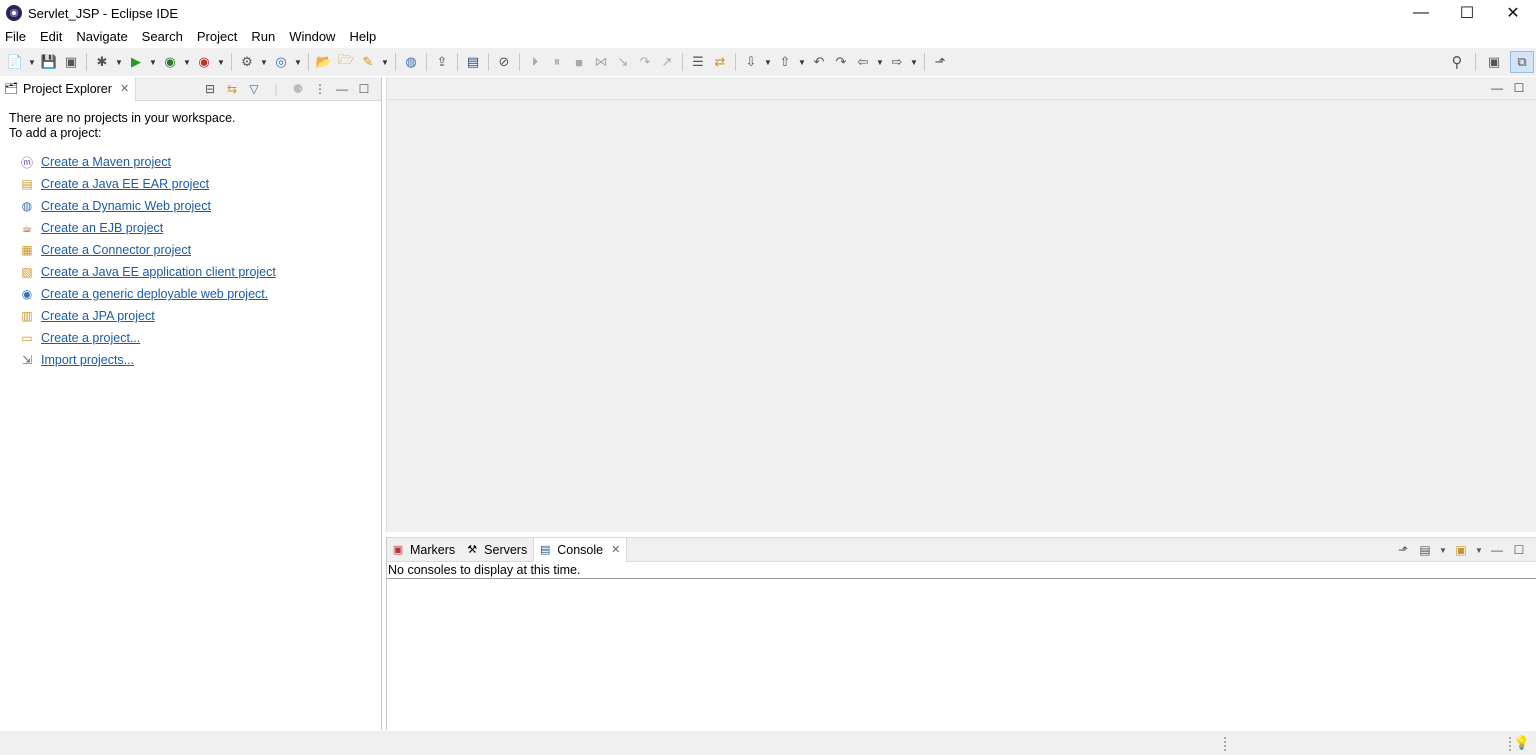 This screenshot has width=1536, height=755. I want to click on menu-edit: Edit, so click(51, 37).